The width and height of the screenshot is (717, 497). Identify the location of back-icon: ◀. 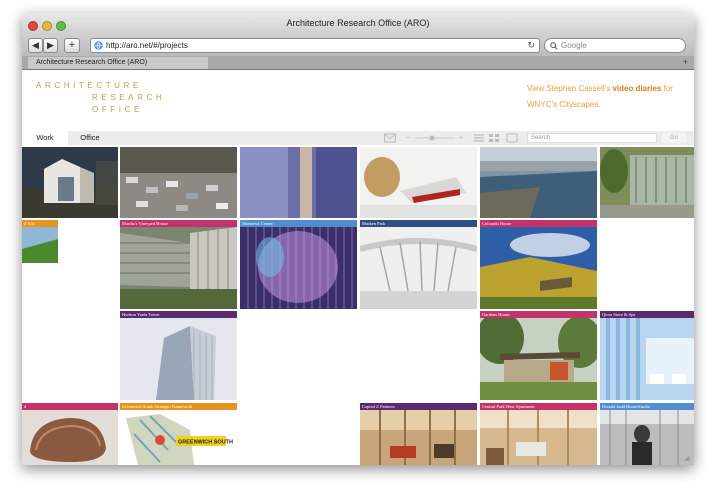
(35, 45).